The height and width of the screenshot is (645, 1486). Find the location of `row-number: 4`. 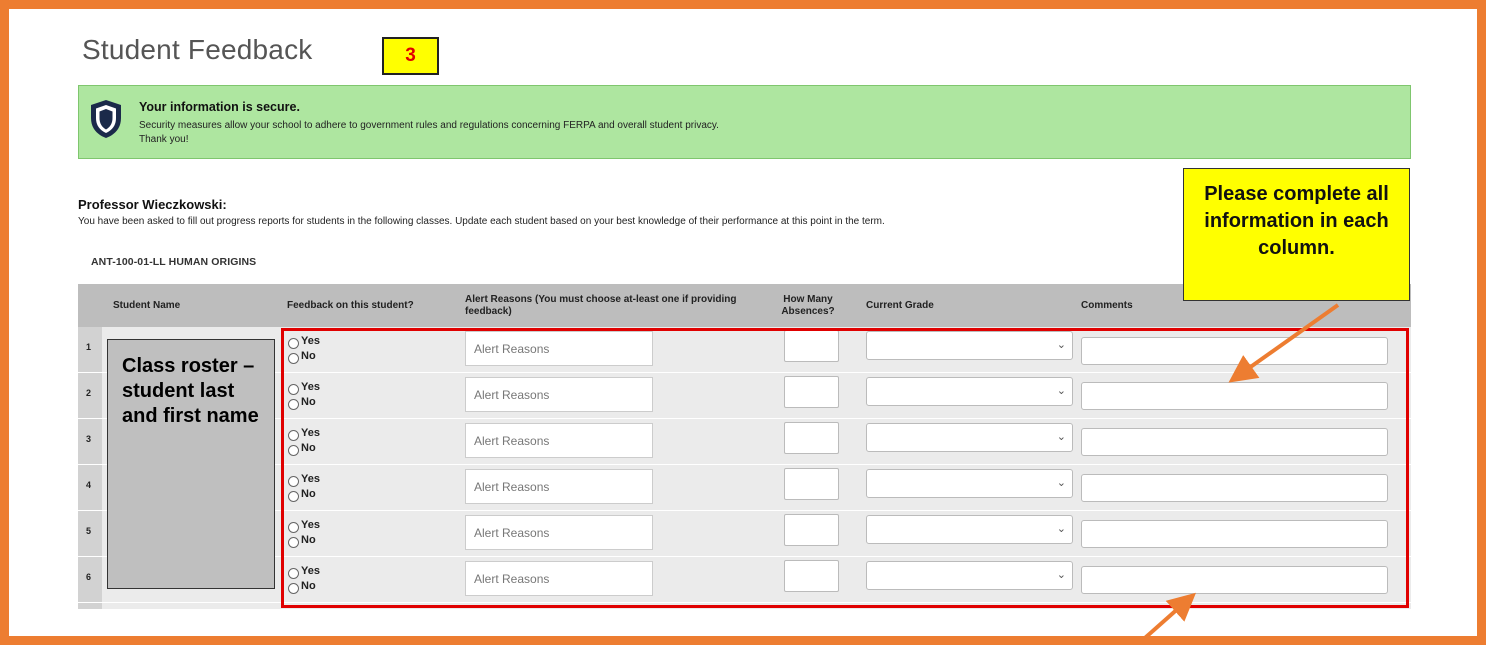

row-number: 4 is located at coordinates (89, 485).